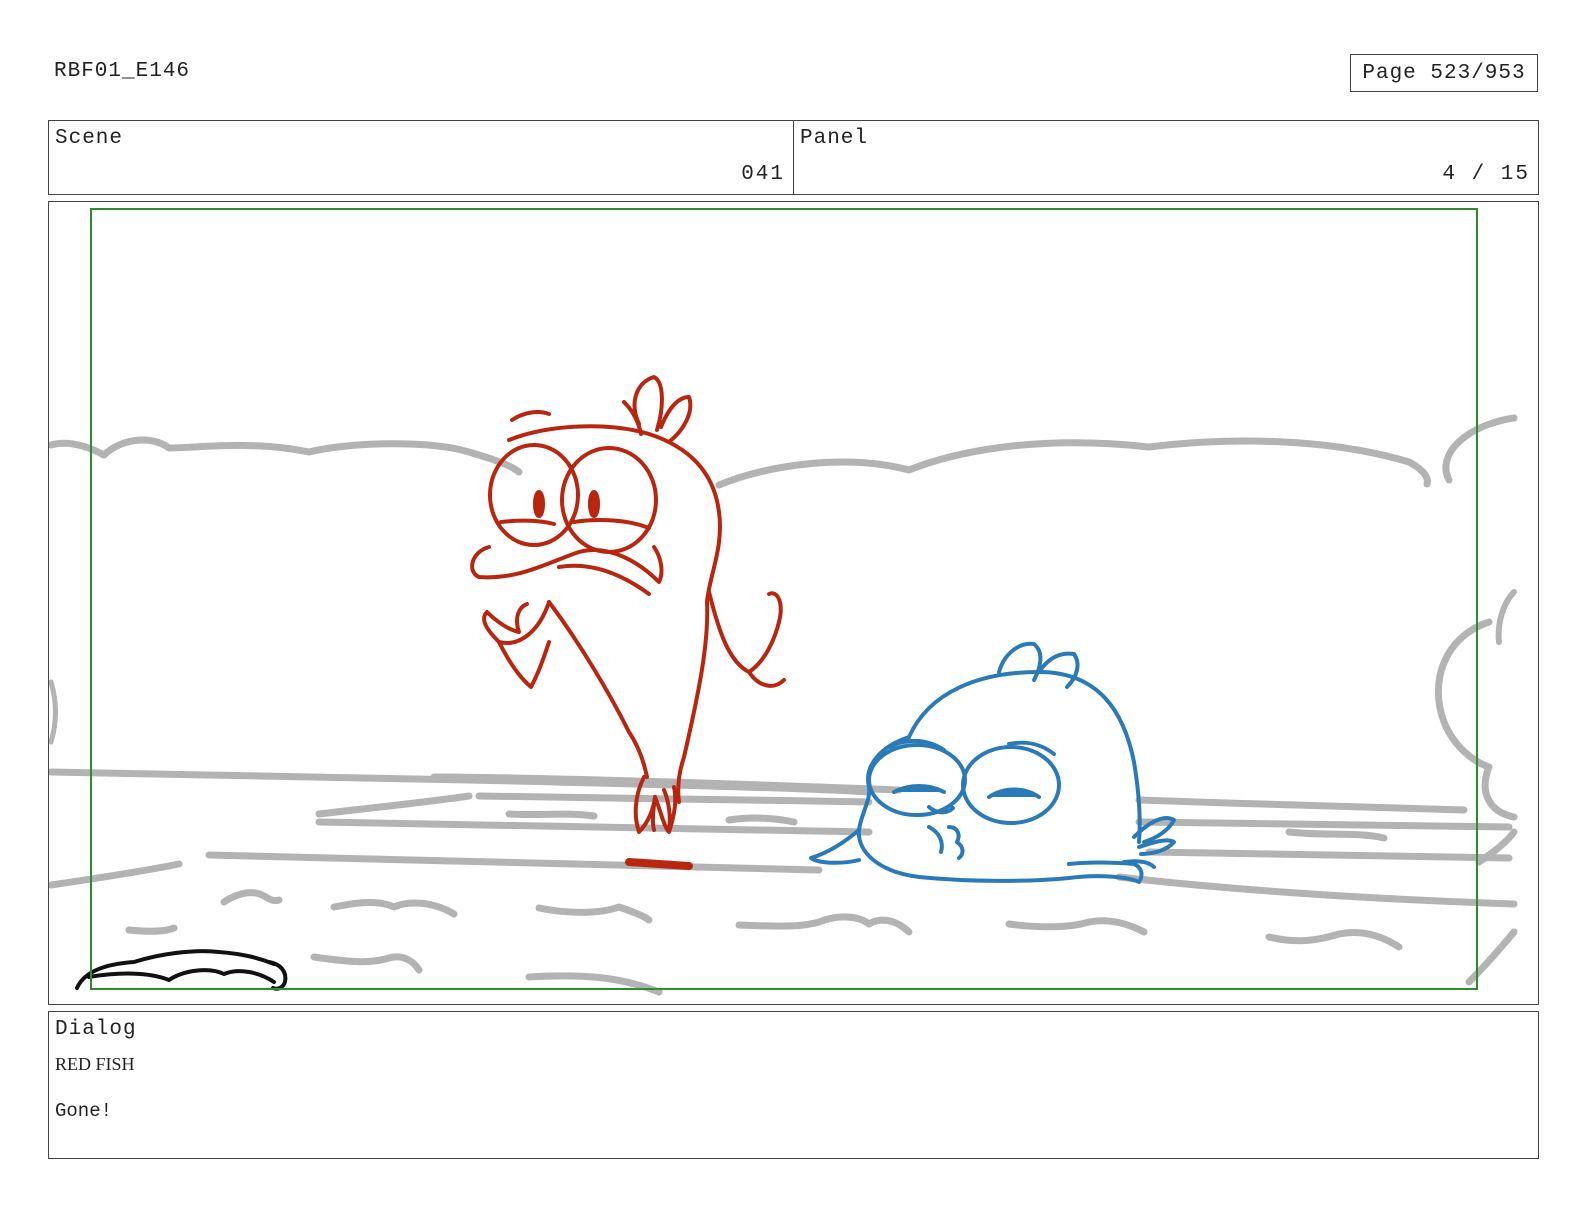 The height and width of the screenshot is (1224, 1584). I want to click on scene-label: Scene, so click(89, 138).